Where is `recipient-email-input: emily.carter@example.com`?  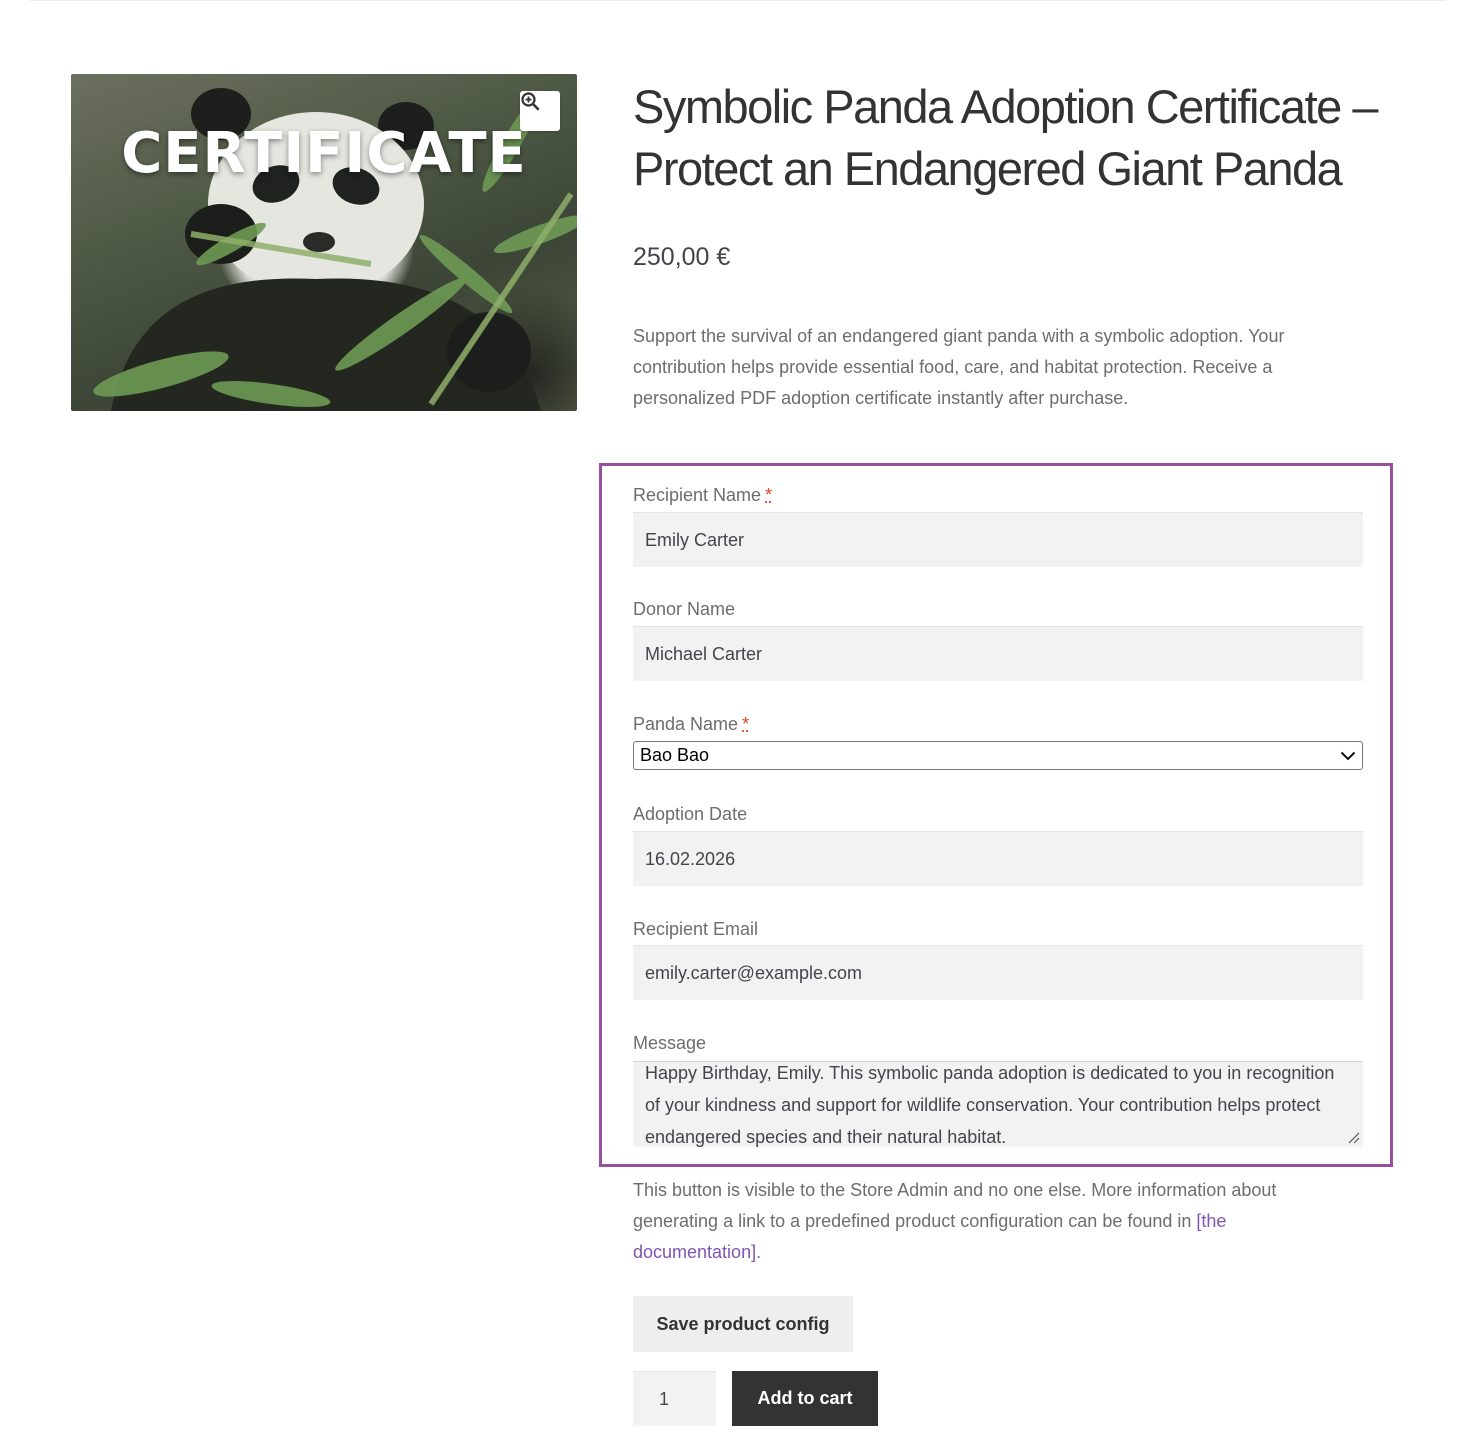
recipient-email-input: emily.carter@example.com is located at coordinates (998, 972).